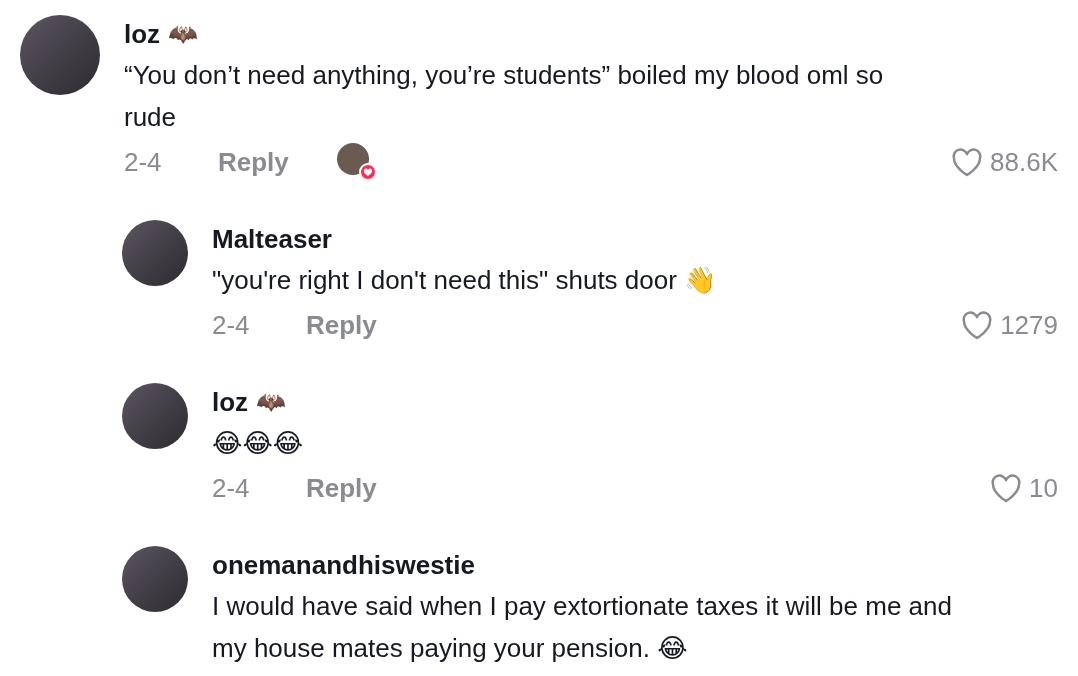 This screenshot has width=1078, height=676. I want to click on comment-text: I would have said when I pay extortionate taxes it will be me and my house mates paying your pension. 😂, so click(582, 627).